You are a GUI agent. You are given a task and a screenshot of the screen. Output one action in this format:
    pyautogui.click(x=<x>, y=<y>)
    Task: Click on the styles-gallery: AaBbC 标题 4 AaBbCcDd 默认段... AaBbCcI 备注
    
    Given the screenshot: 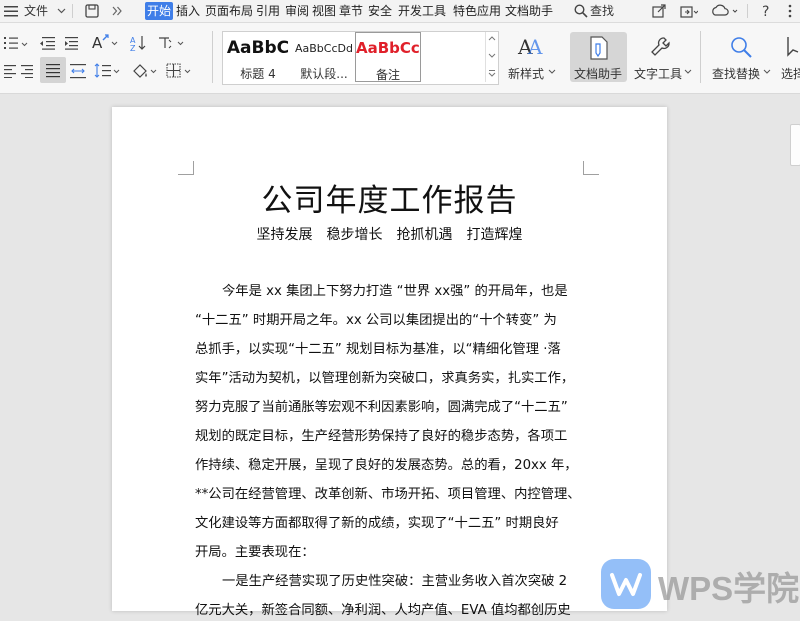 What is the action you would take?
    pyautogui.click(x=360, y=58)
    